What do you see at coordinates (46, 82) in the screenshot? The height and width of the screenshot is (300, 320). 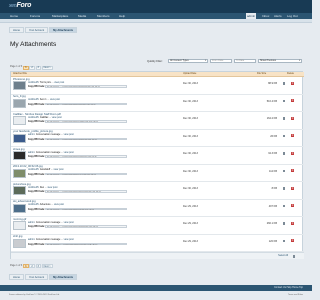 I see `attachment-context: rockfire45: Tom's pics ... view post` at bounding box center [46, 82].